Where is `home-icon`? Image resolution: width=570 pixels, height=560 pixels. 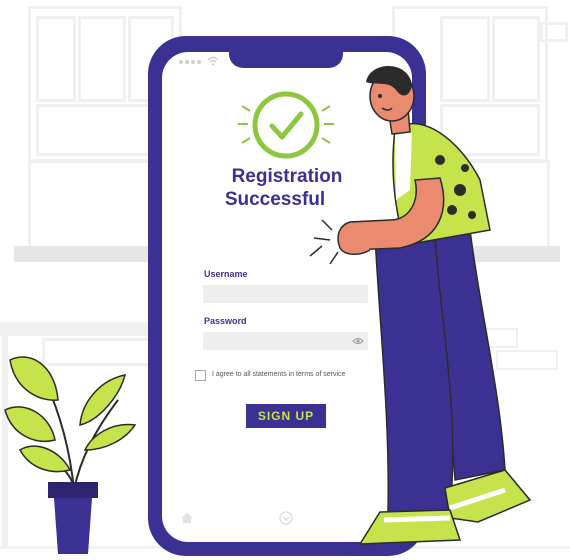
home-icon is located at coordinates (187, 518).